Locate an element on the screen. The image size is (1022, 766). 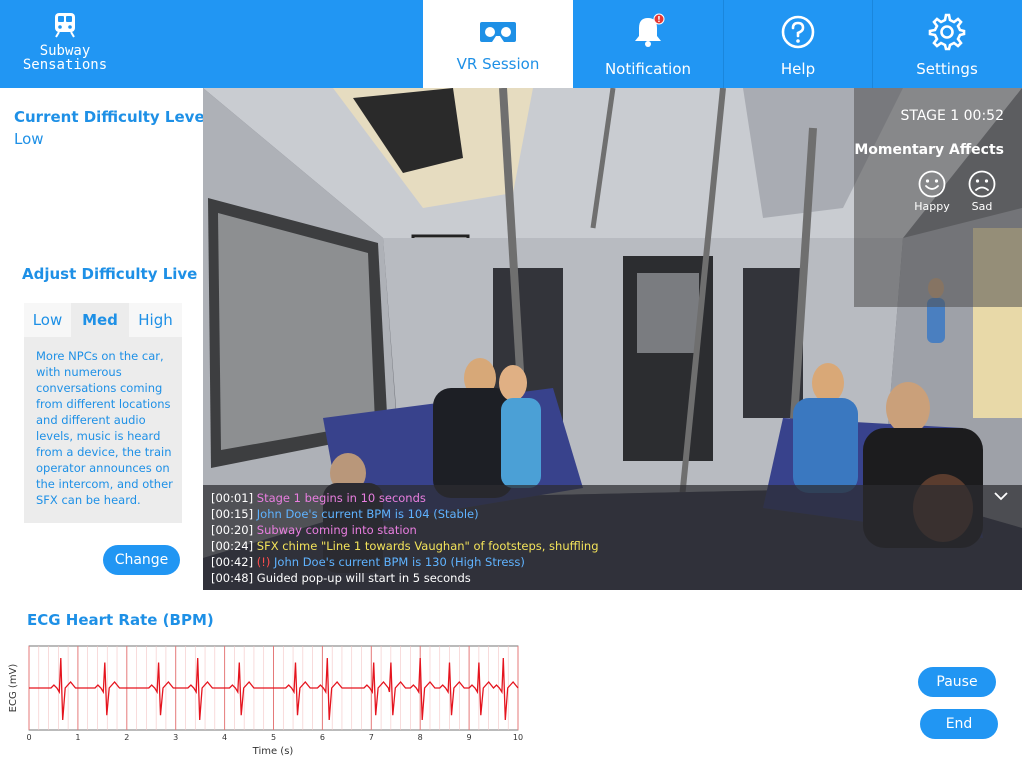
ecg-y-axis-label: ECG (mV) is located at coordinates (13, 688).